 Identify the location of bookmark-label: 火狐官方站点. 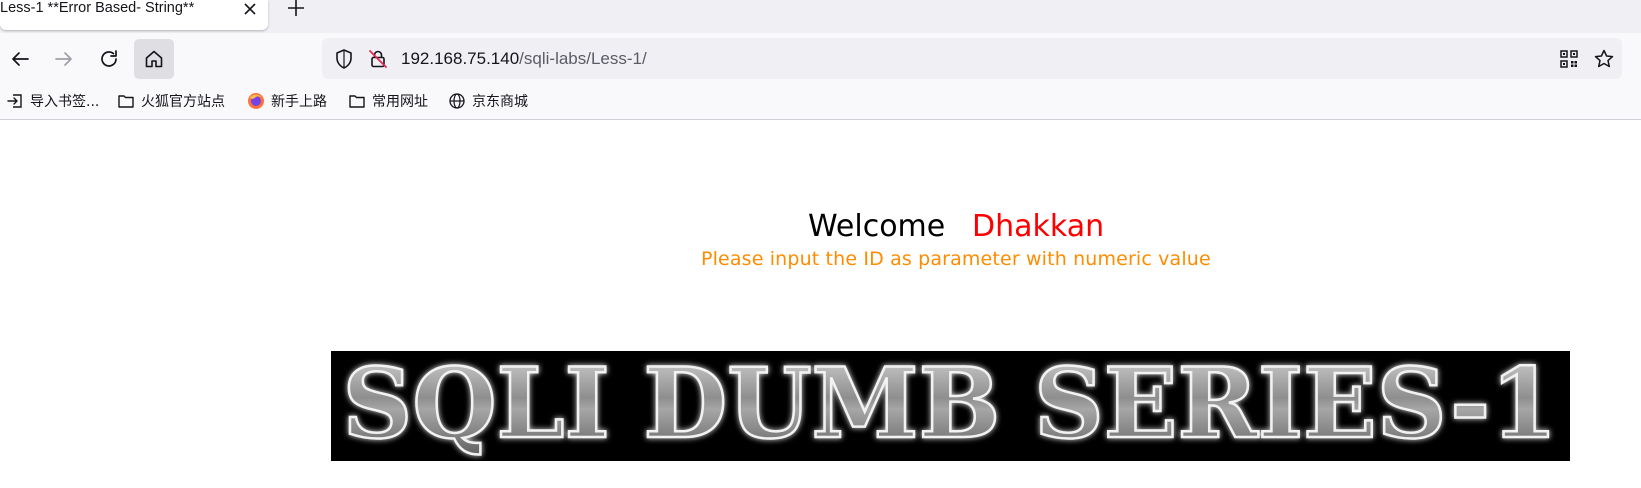
(183, 102).